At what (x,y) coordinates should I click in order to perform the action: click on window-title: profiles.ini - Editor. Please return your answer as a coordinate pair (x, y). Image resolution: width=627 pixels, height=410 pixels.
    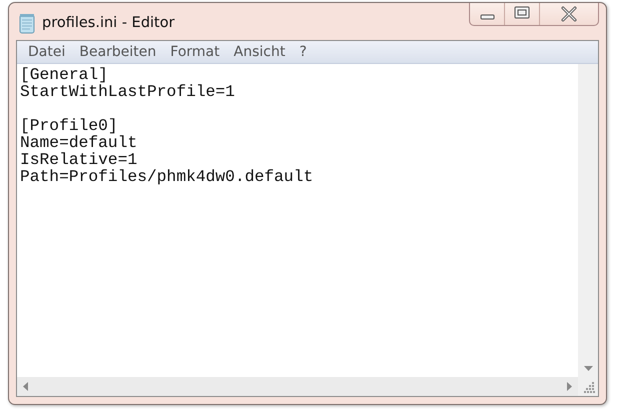
    Looking at the image, I should click on (108, 23).